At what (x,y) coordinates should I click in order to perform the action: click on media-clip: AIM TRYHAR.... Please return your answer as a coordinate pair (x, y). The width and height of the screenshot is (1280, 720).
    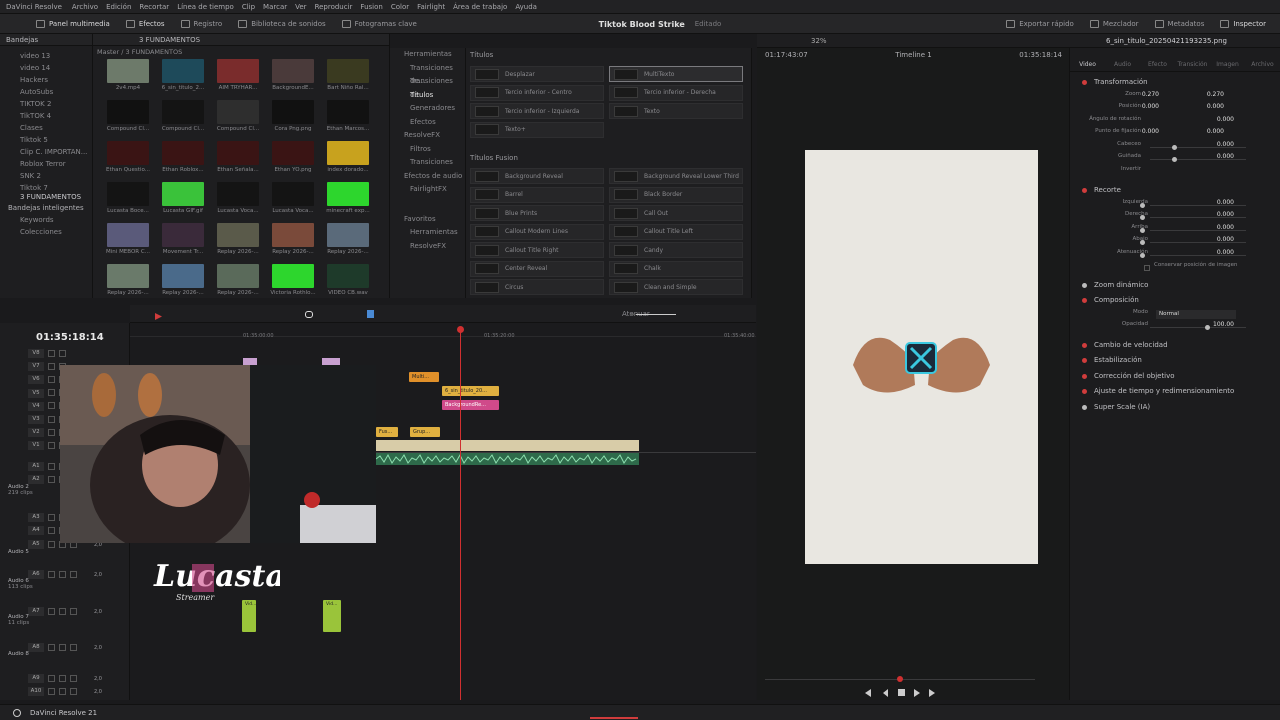
    Looking at the image, I should click on (240, 78).